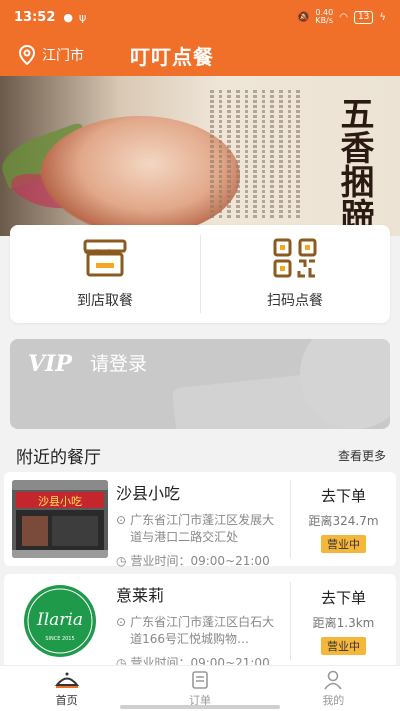 Image resolution: width=400 pixels, height=711 pixels. What do you see at coordinates (27, 55) in the screenshot?
I see `location-pin-icon` at bounding box center [27, 55].